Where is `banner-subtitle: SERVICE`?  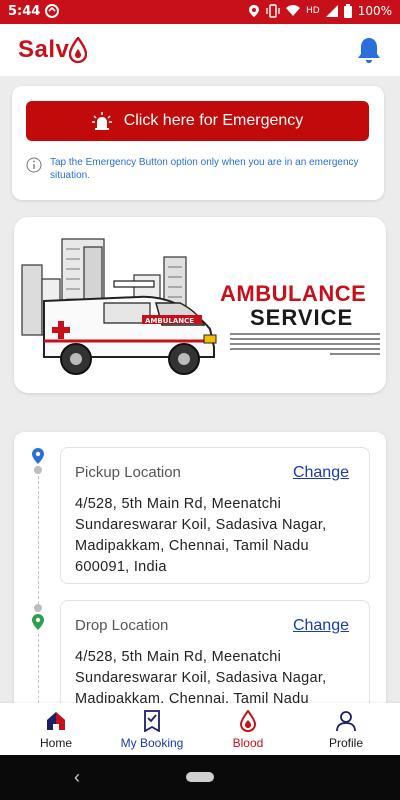
banner-subtitle: SERVICE is located at coordinates (302, 317).